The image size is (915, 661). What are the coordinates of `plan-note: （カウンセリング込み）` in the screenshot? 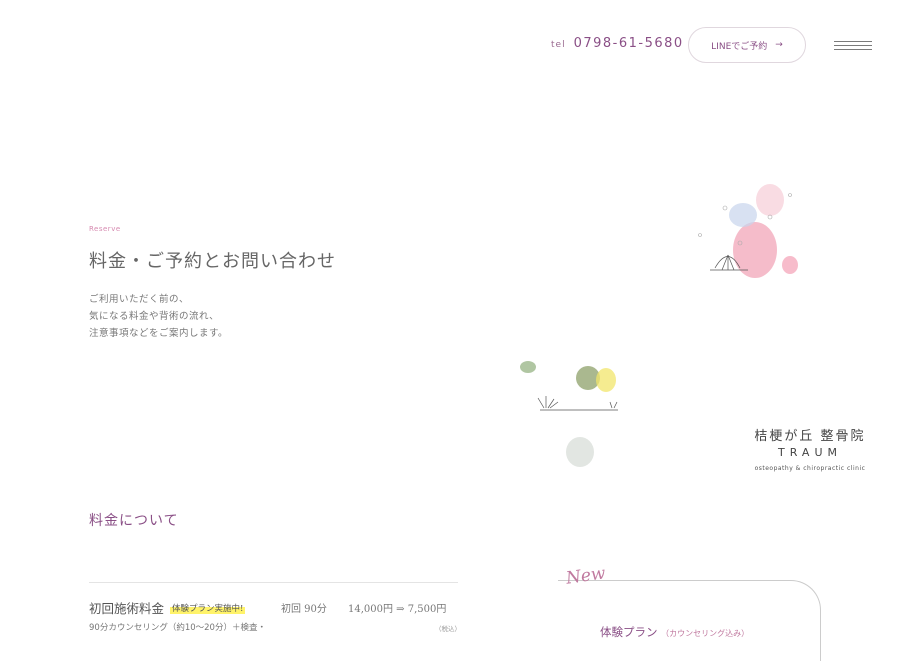 It's located at (705, 633).